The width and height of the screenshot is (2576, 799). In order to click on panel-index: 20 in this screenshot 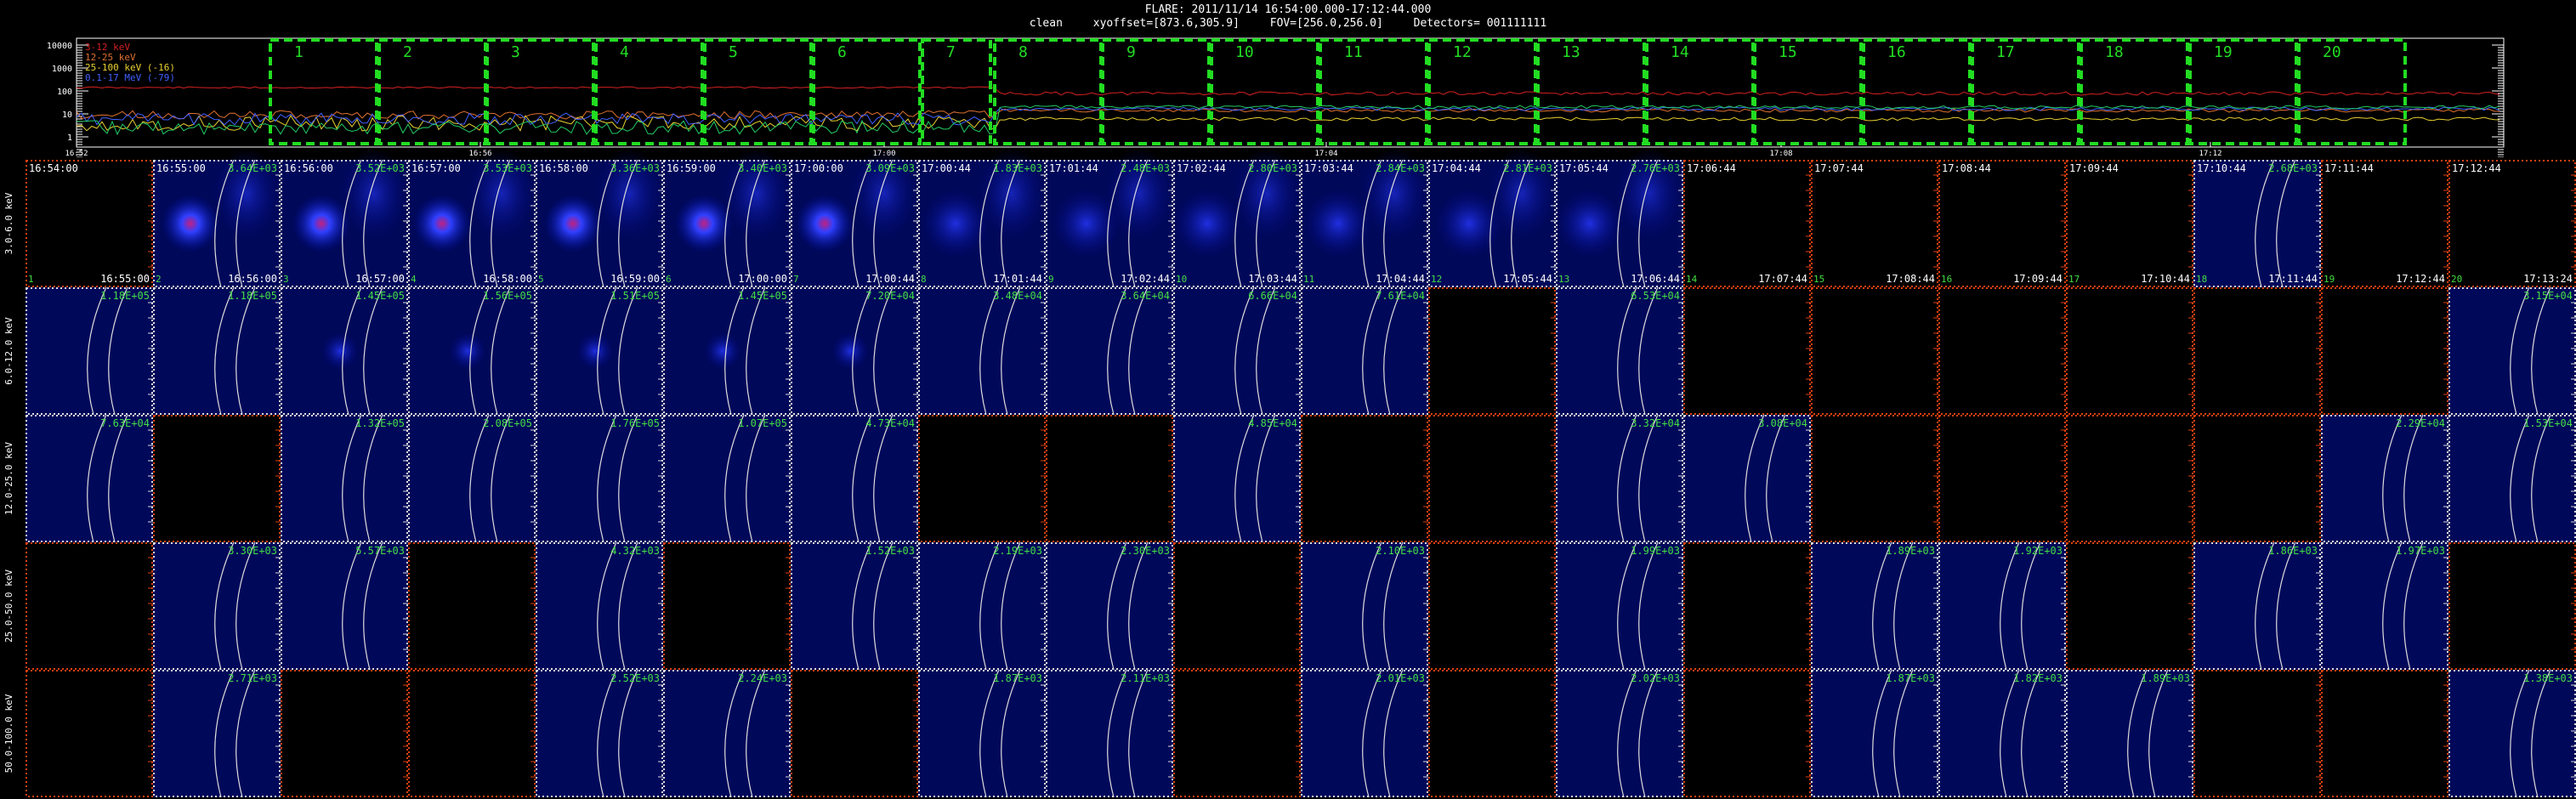, I will do `click(2457, 279)`.